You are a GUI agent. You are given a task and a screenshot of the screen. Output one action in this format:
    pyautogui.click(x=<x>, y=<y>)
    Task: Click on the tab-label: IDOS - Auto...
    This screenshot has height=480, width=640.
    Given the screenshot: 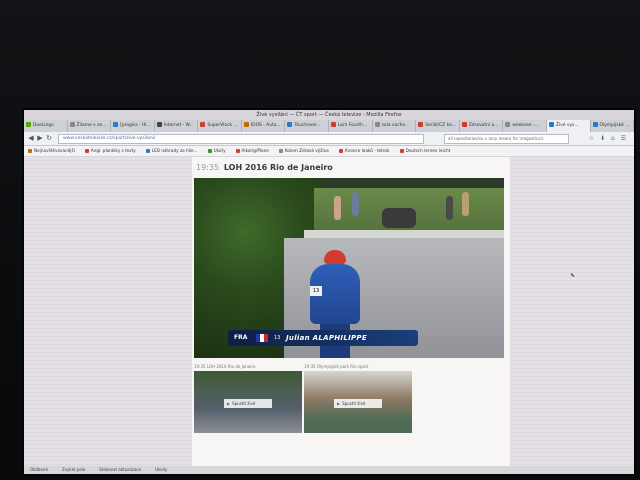 What is the action you would take?
    pyautogui.click(x=265, y=125)
    